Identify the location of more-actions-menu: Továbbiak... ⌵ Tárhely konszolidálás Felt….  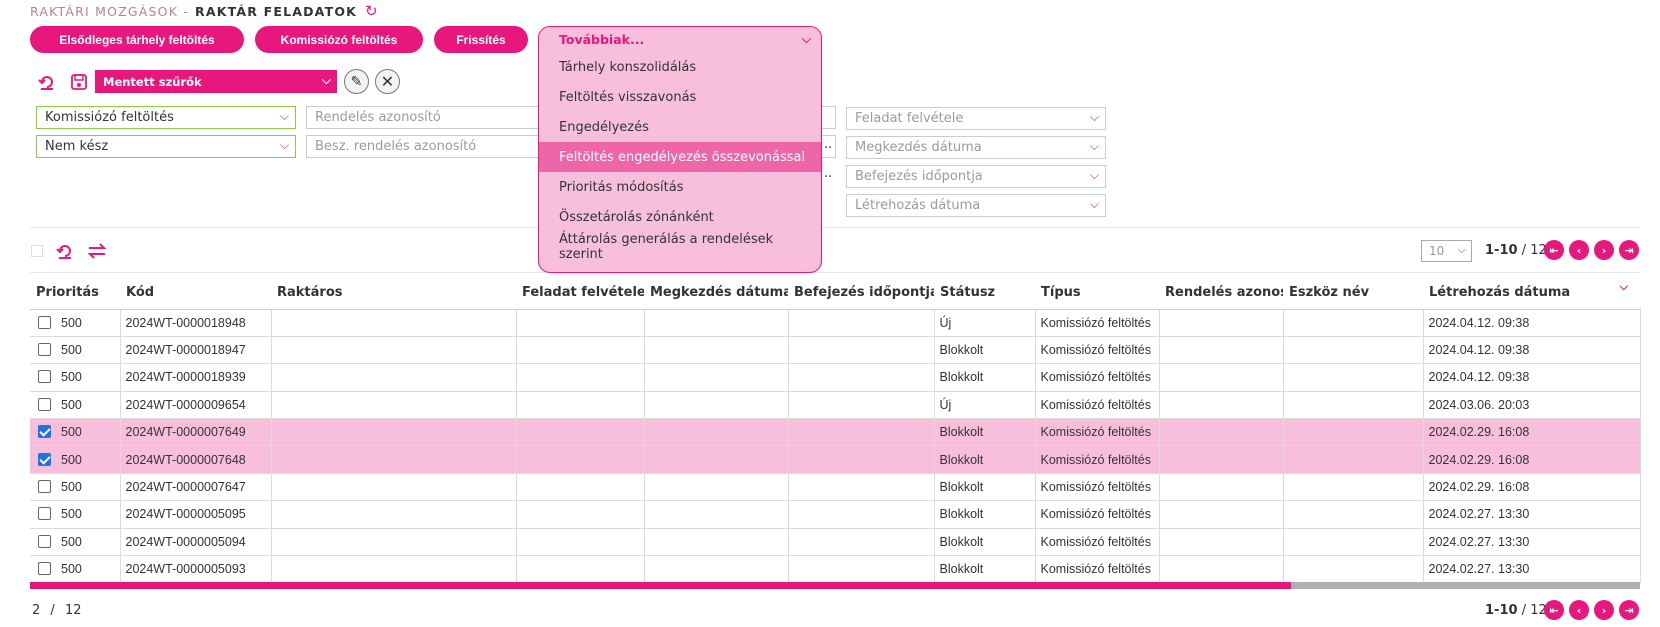
(680, 149).